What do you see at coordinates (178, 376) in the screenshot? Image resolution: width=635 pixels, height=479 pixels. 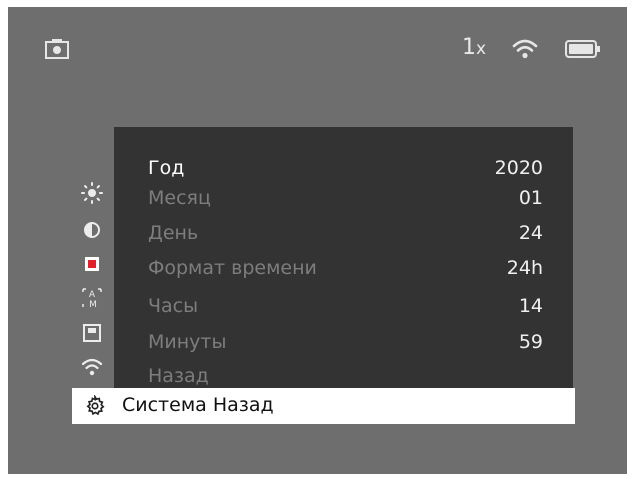 I see `row-label: Назад` at bounding box center [178, 376].